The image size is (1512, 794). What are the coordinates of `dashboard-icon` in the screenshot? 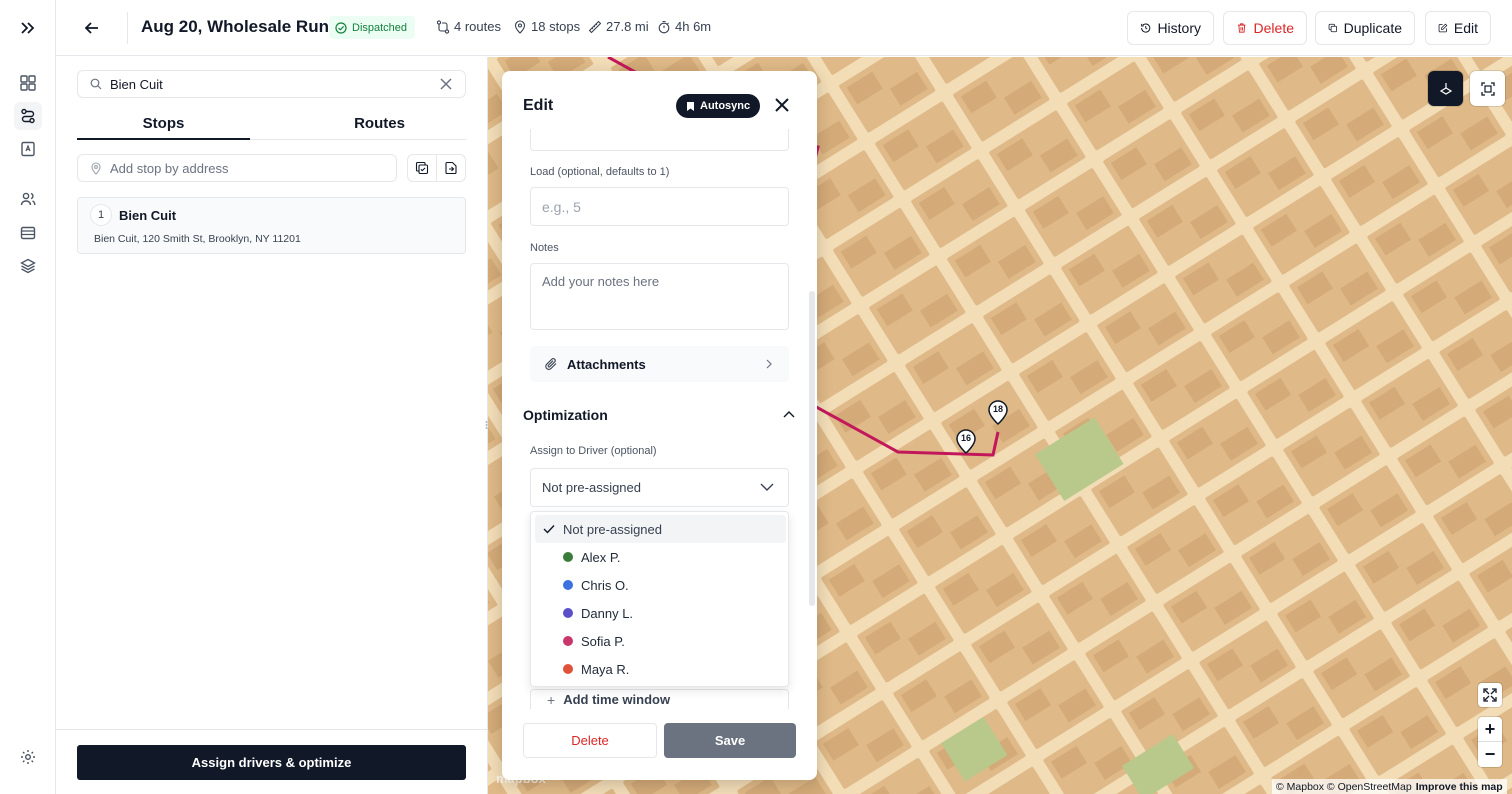 It's located at (28, 83).